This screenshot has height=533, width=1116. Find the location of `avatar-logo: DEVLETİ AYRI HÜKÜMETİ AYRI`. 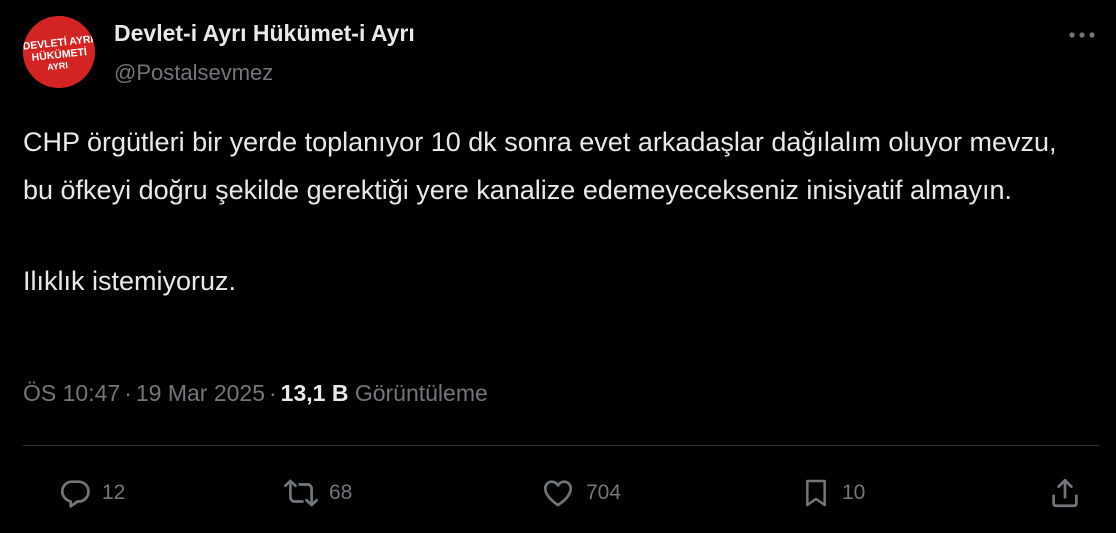

avatar-logo: DEVLETİ AYRI HÜKÜMETİ AYRI is located at coordinates (59, 52).